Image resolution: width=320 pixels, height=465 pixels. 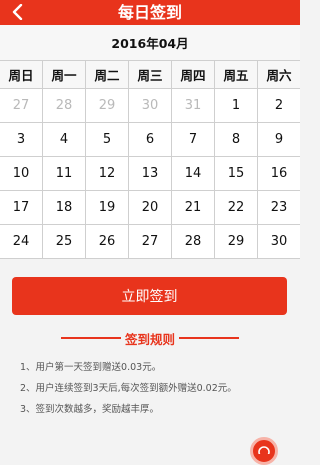 What do you see at coordinates (236, 74) in the screenshot?
I see `weekday-label: 周五` at bounding box center [236, 74].